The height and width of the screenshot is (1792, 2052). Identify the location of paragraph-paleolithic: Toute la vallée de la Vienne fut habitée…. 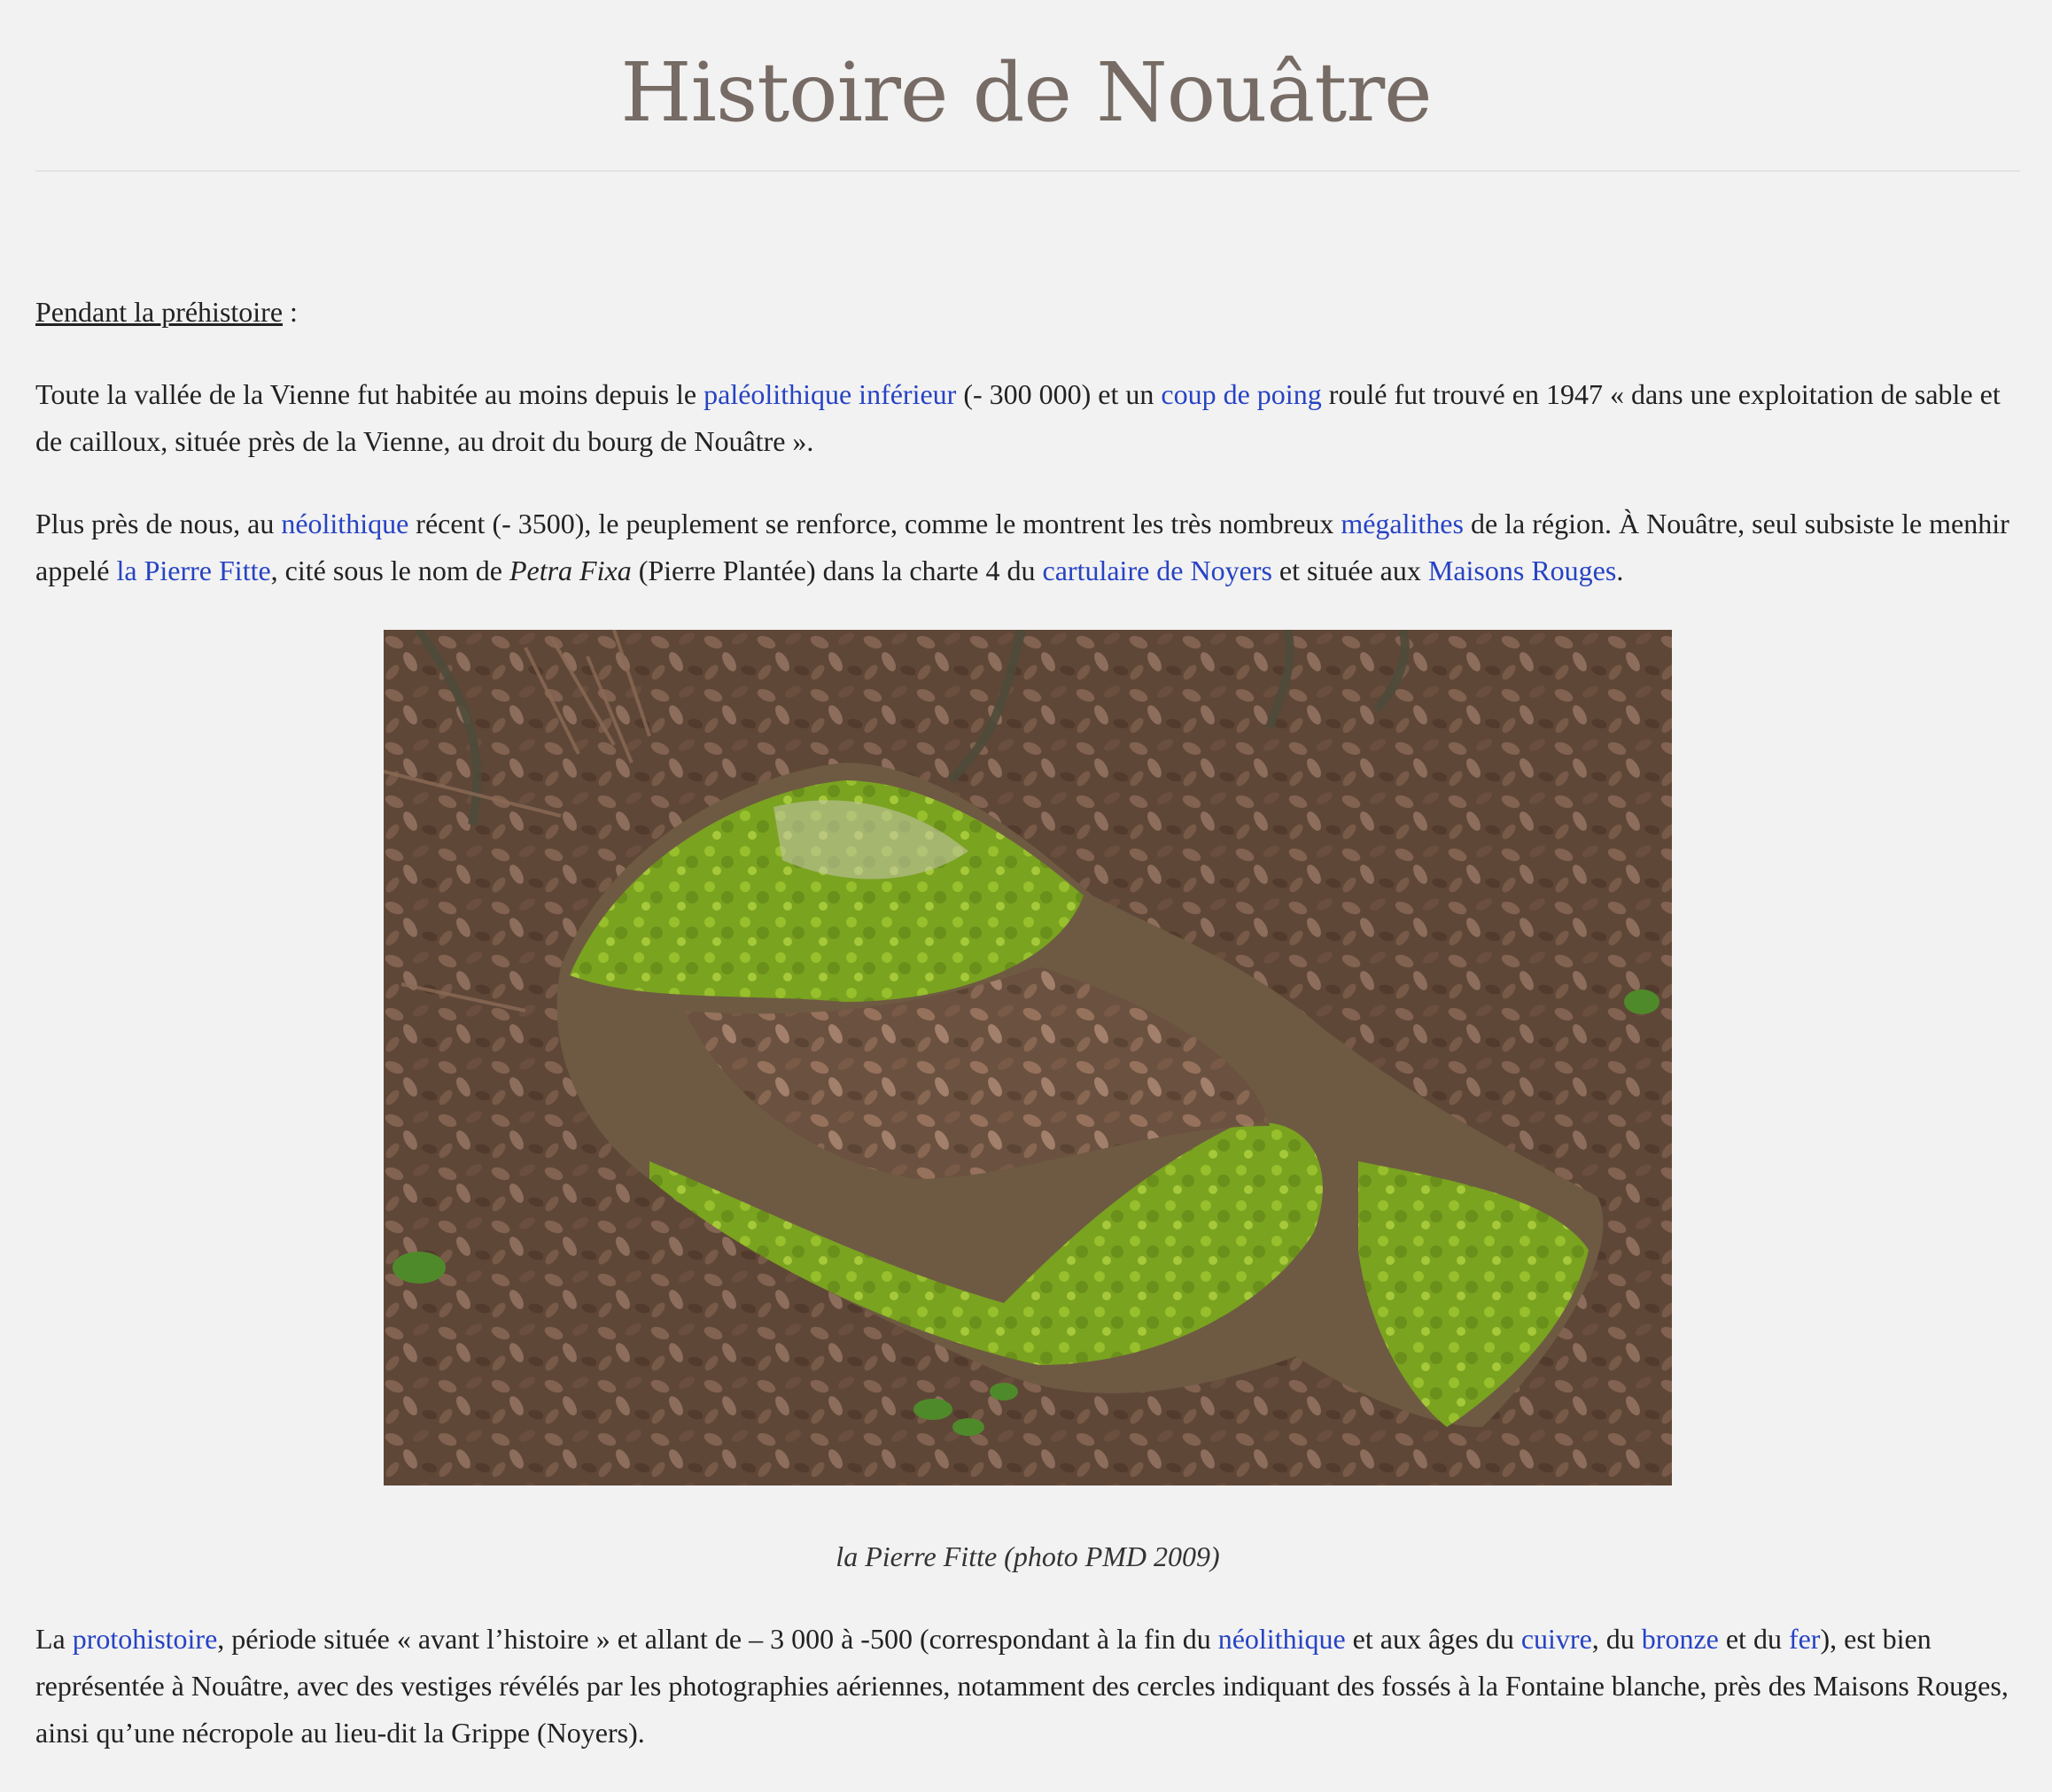
(1028, 418).